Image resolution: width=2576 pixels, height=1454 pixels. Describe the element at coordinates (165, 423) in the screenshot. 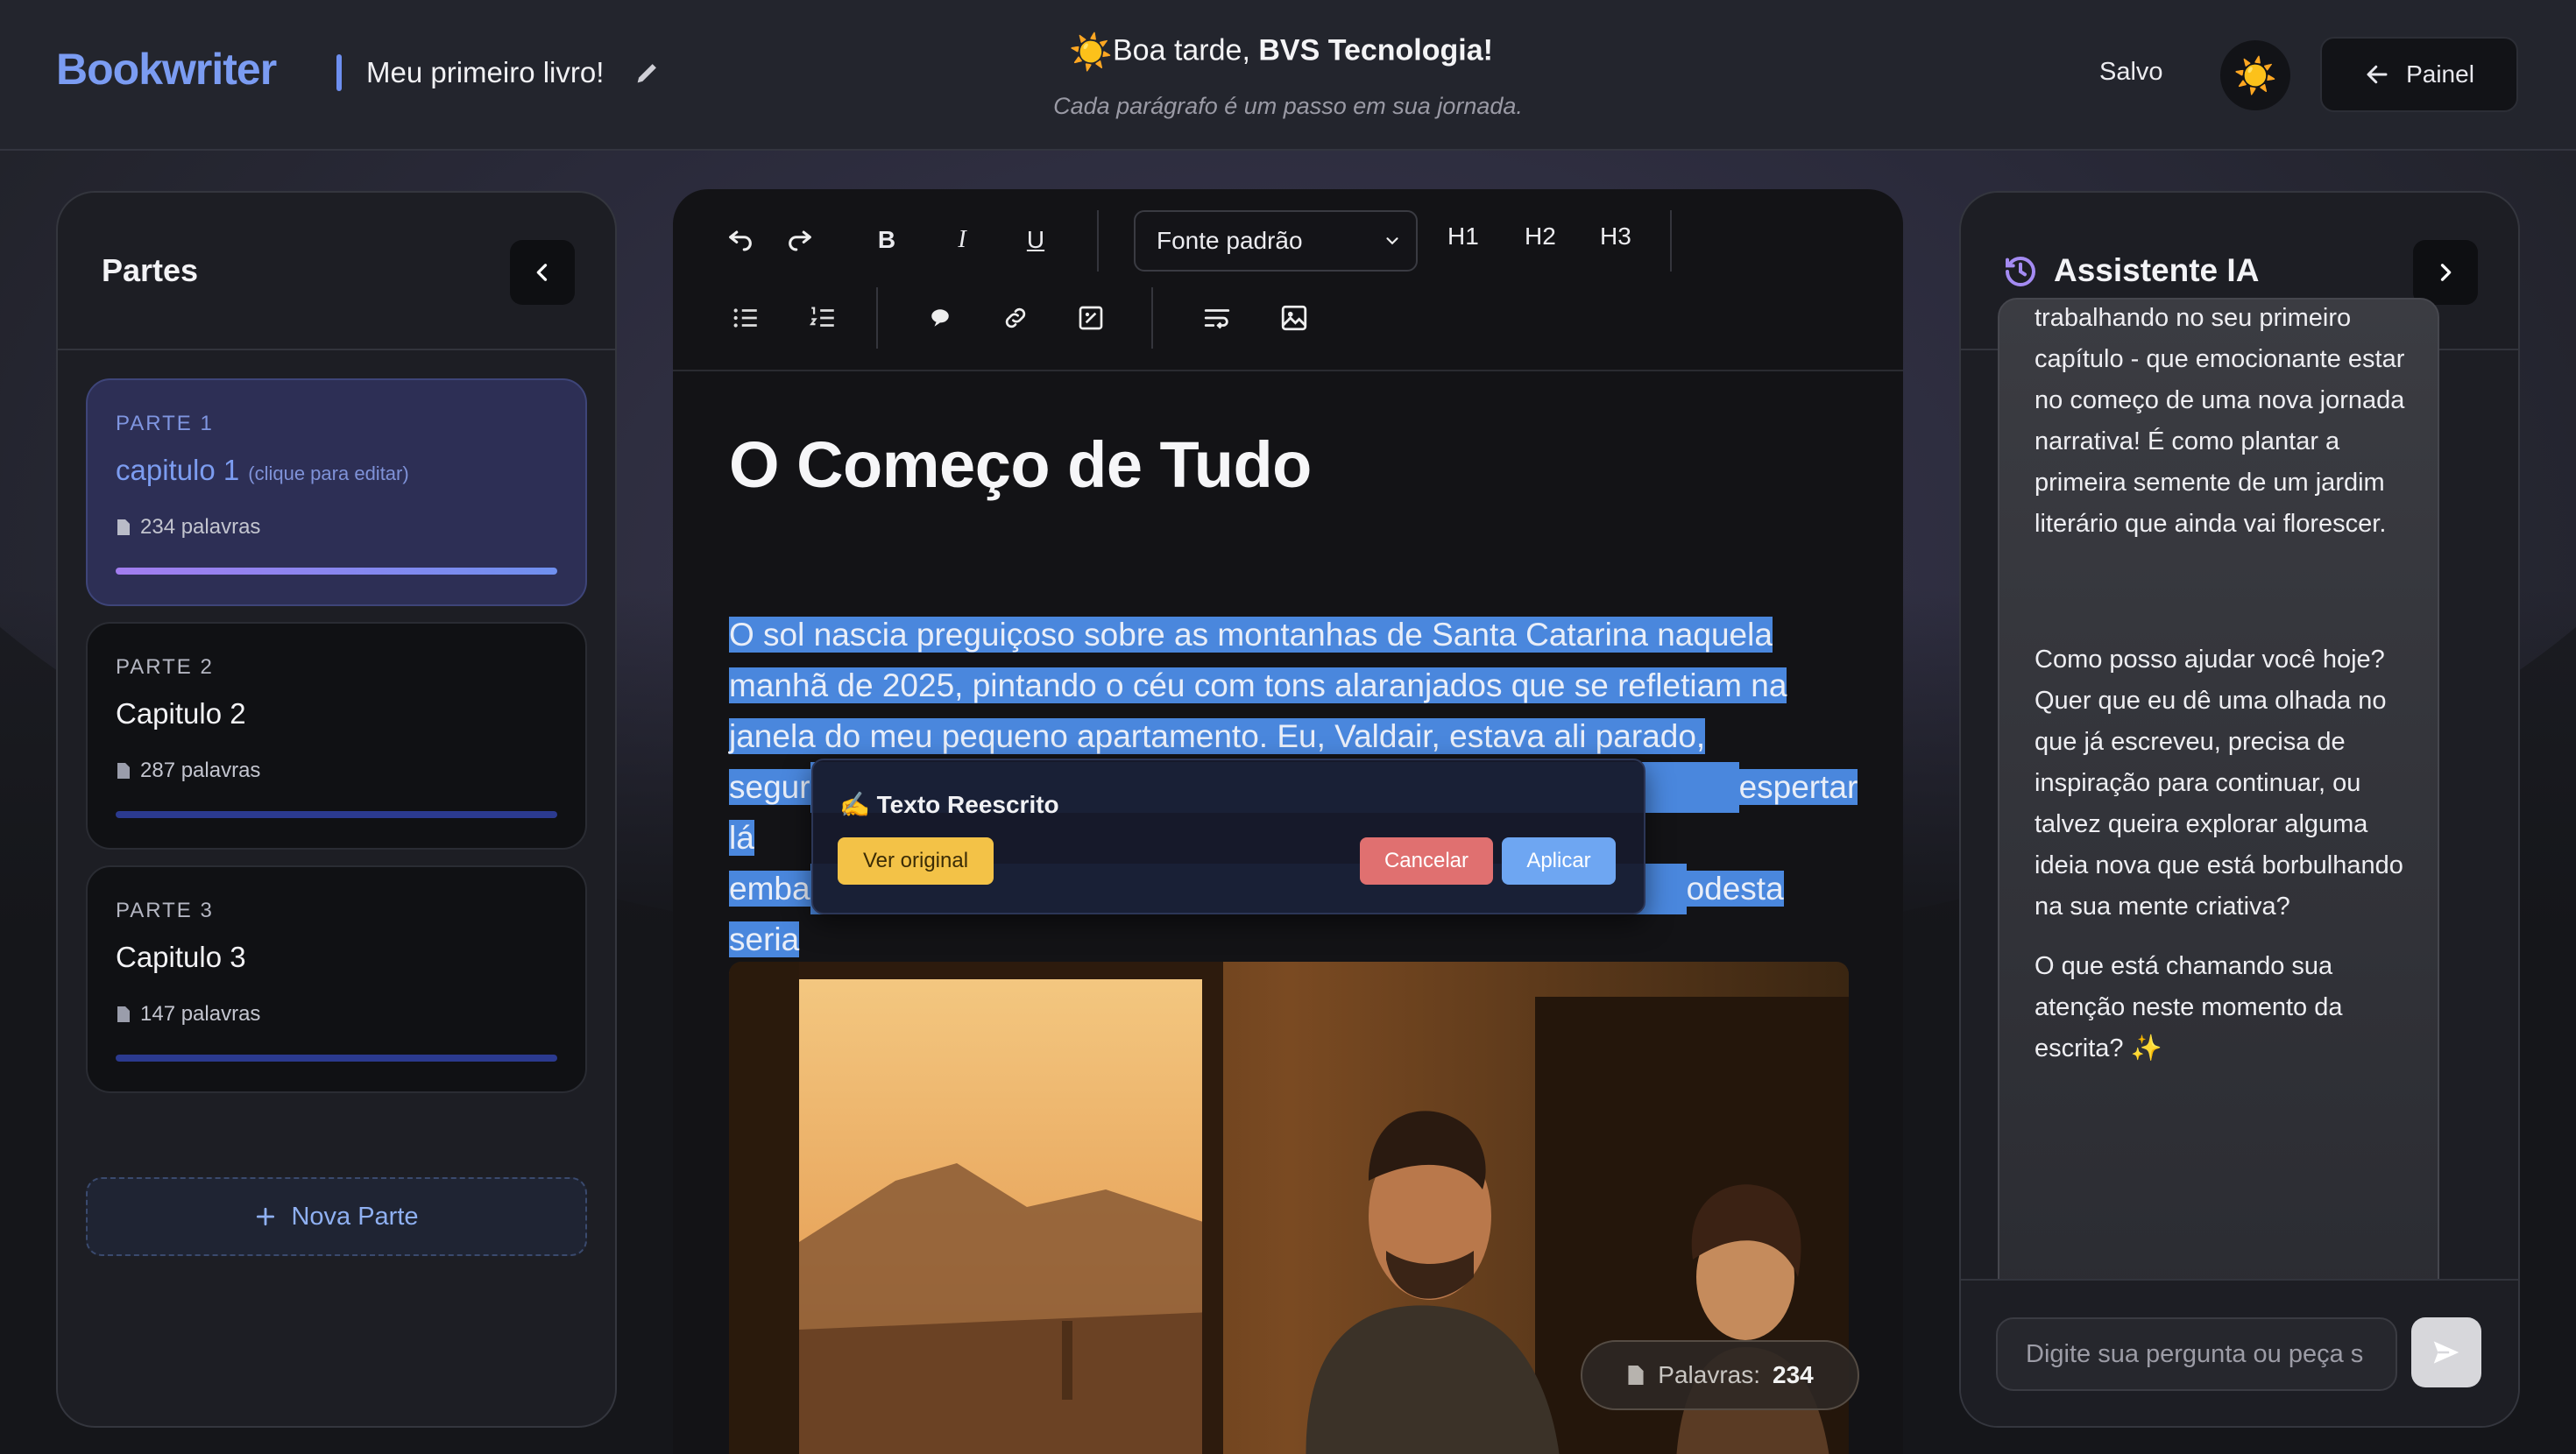

I see `part-label: PARTE 1` at that location.